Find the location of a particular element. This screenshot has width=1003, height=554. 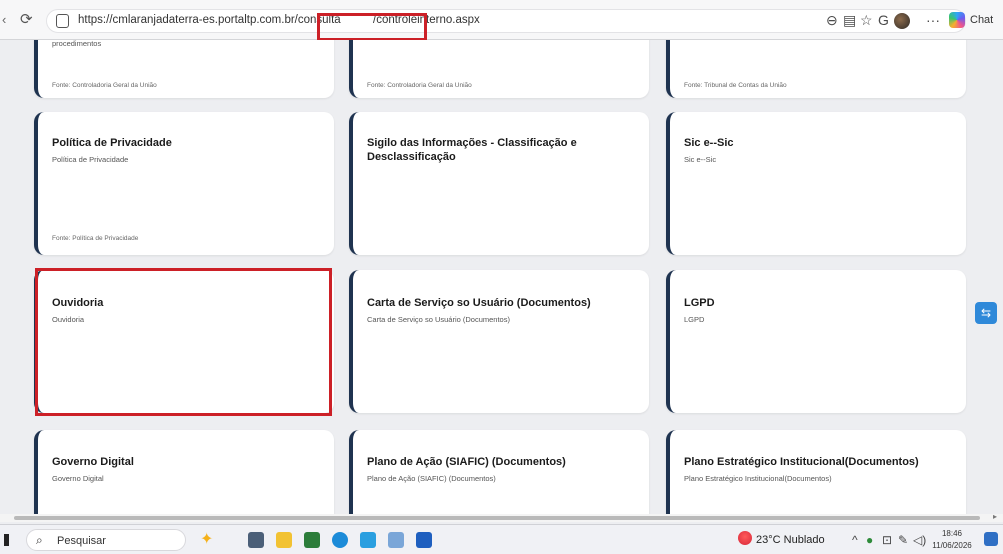

taskbar-search: ⌕ Pesquisar is located at coordinates (106, 540).